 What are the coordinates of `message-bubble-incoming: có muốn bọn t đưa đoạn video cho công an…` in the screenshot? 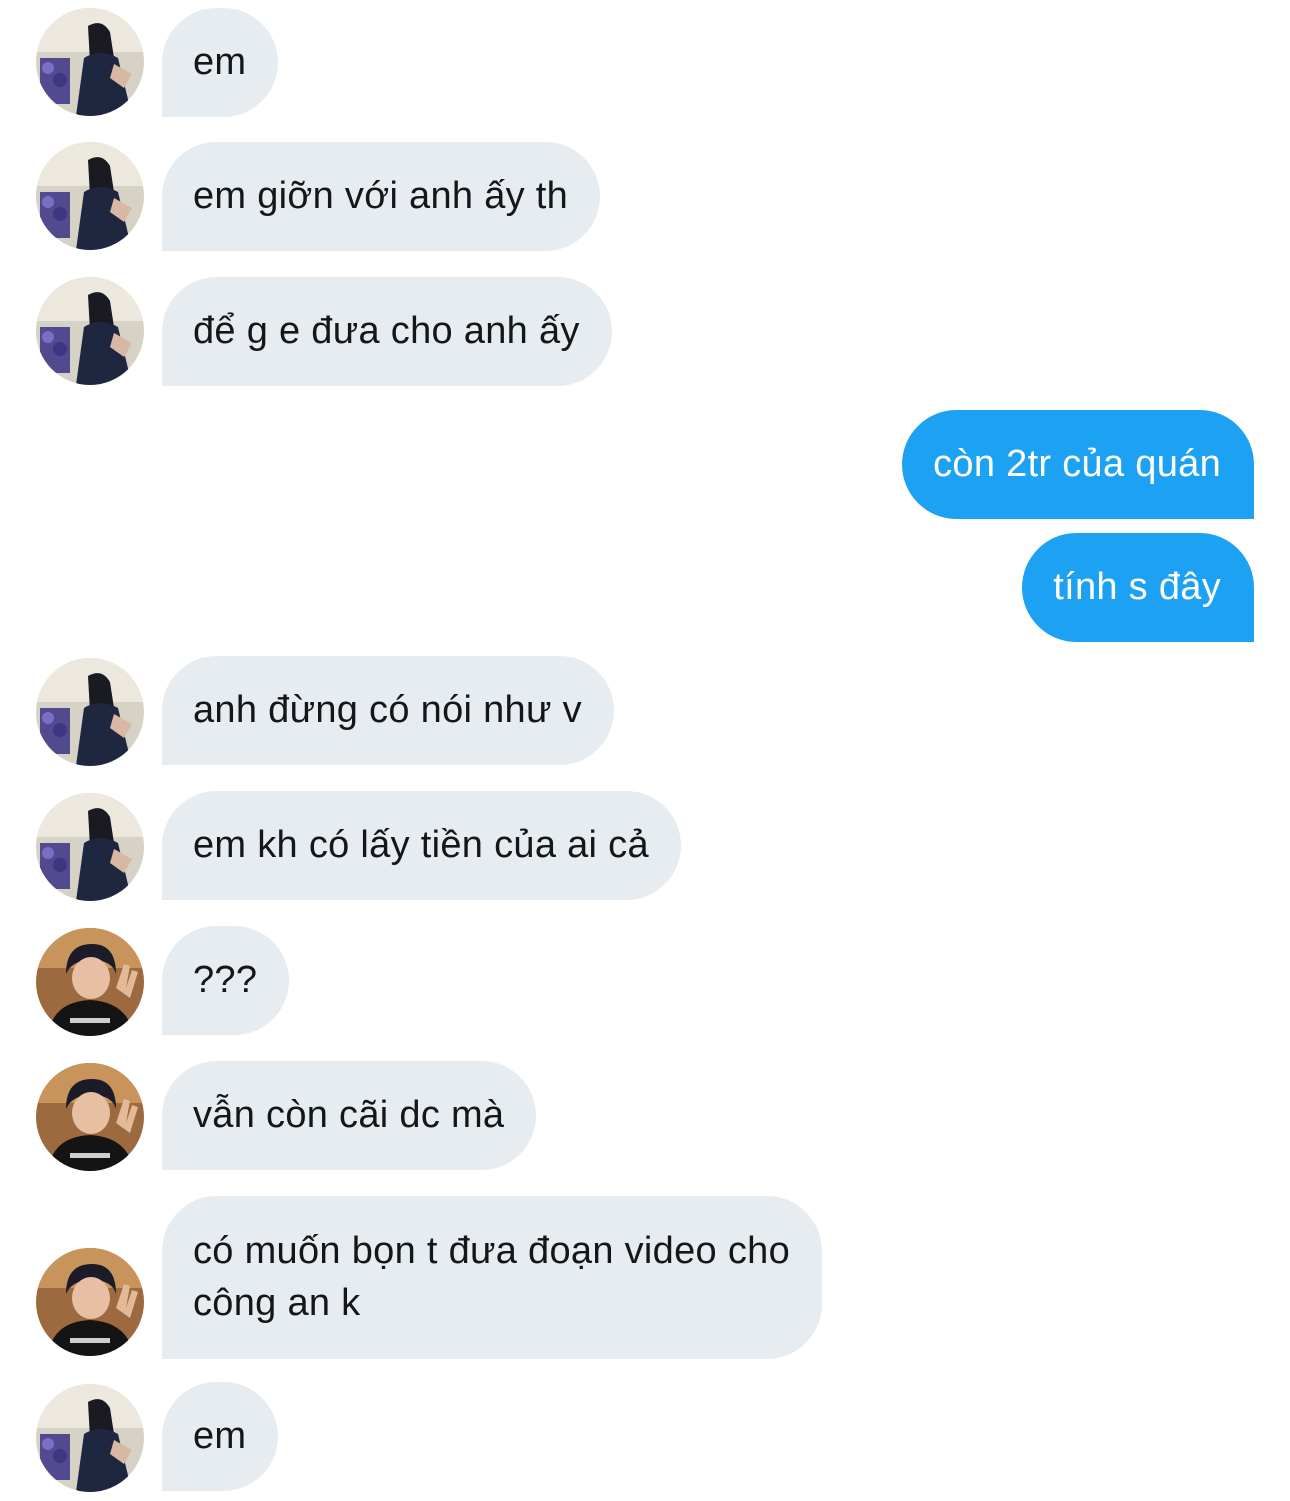 It's located at (492, 1277).